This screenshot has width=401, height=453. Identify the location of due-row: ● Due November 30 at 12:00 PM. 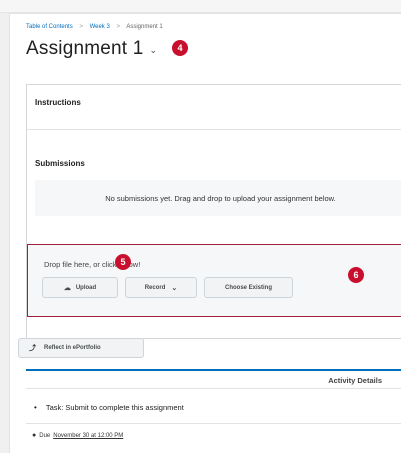
(77, 435).